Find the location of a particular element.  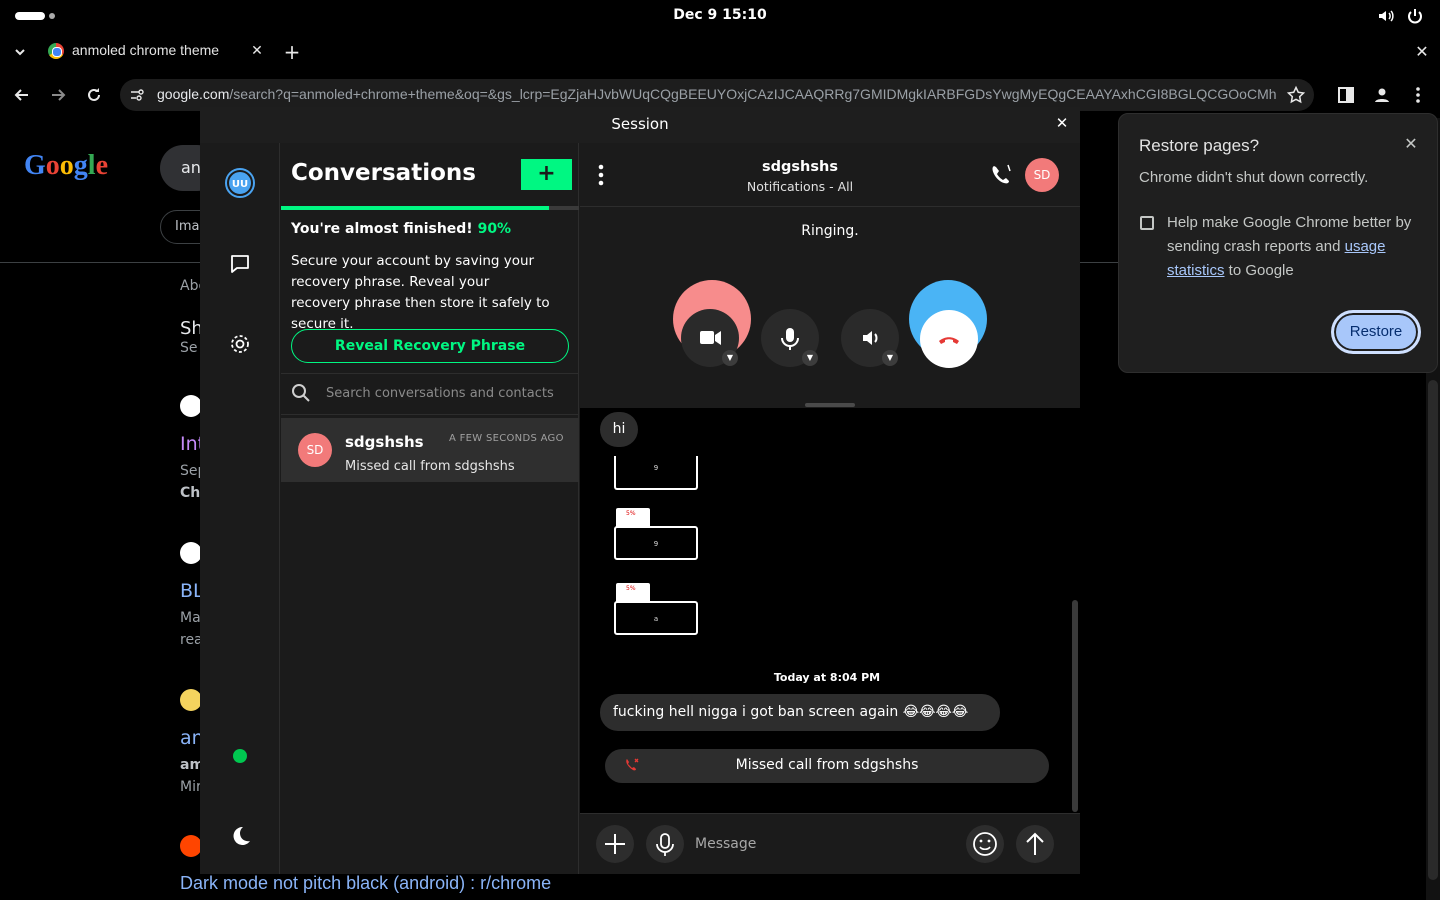

reveal-recovery-phrase-button: Reveal Recovery Phrase is located at coordinates (430, 346).